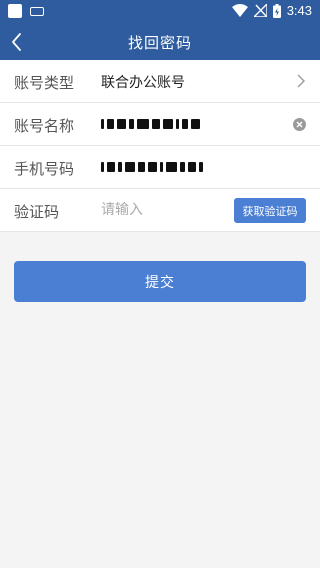 This screenshot has height=568, width=320. Describe the element at coordinates (299, 124) in the screenshot. I see `clear-icon` at that location.